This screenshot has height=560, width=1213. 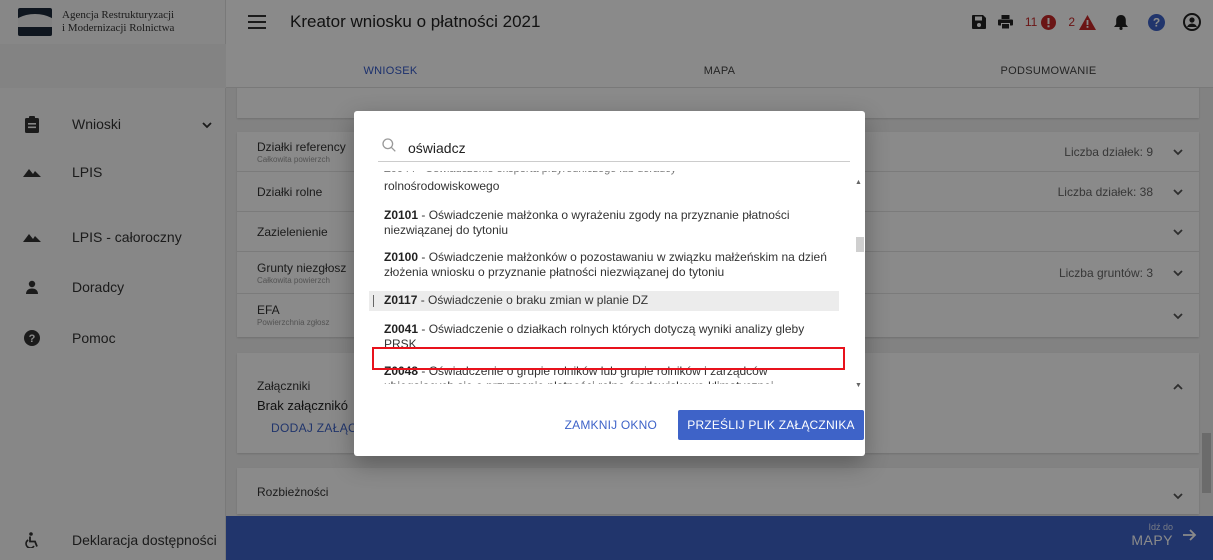 What do you see at coordinates (401, 215) in the screenshot?
I see `option-code: Z0101` at bounding box center [401, 215].